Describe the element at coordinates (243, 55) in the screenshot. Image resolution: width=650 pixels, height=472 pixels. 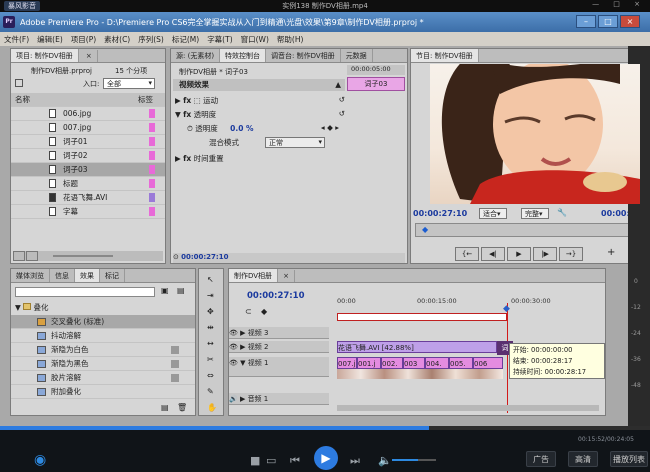
I see `tab-effect-controls: 特效控制台` at that location.